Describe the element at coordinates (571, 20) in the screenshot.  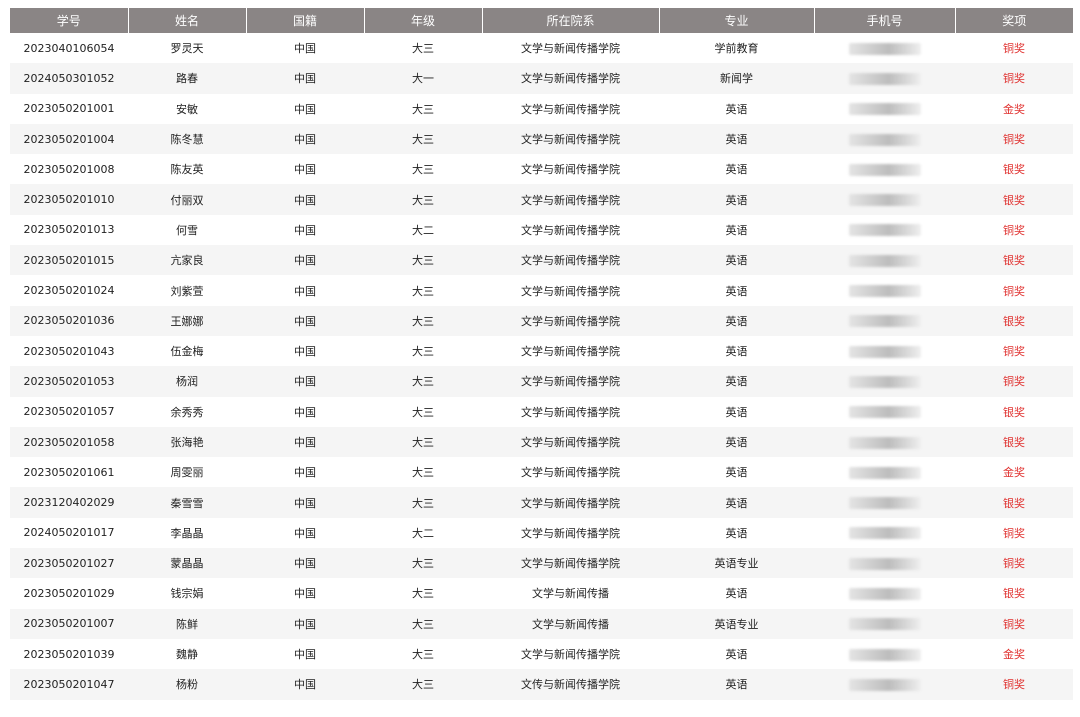
I see `header-college: 所在院系` at that location.